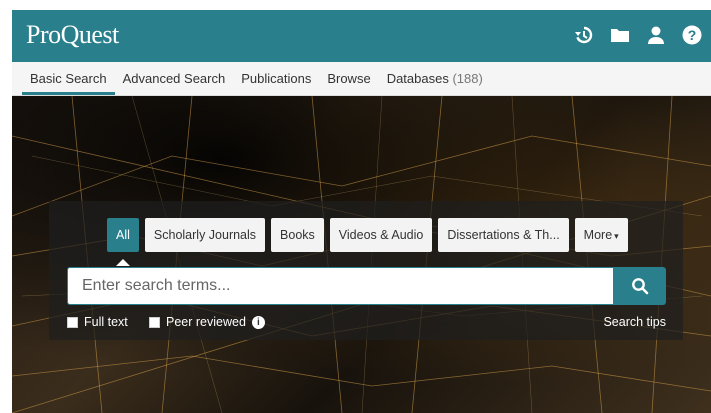  Describe the element at coordinates (72, 322) in the screenshot. I see `full-text-checkbox` at that location.